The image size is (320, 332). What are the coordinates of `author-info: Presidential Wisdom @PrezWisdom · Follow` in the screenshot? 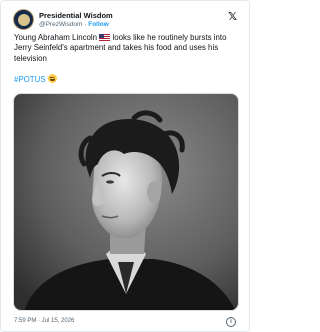 It's located at (76, 20).